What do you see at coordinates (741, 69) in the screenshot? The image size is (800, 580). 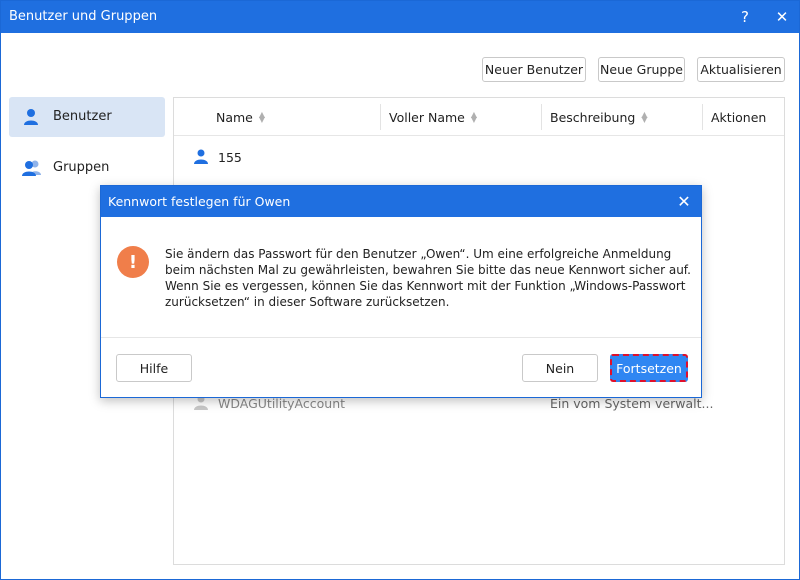 I see `refresh-button: Aktualisieren` at bounding box center [741, 69].